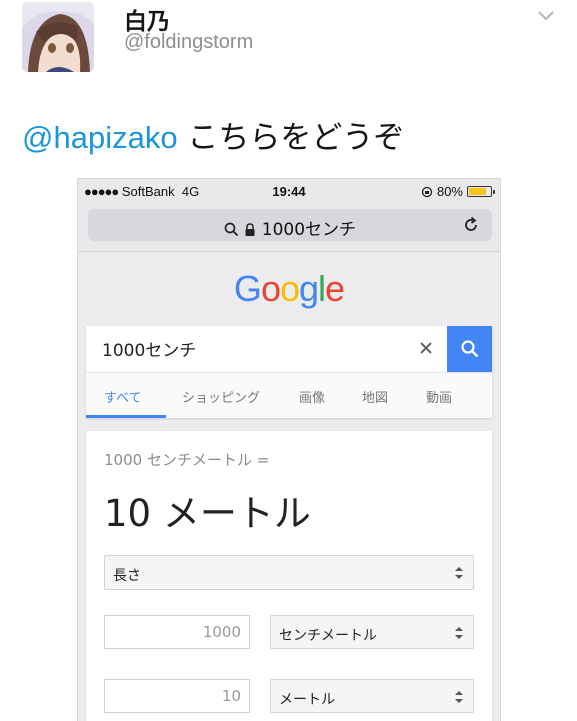 The height and width of the screenshot is (721, 577). I want to click on search-box, so click(289, 349).